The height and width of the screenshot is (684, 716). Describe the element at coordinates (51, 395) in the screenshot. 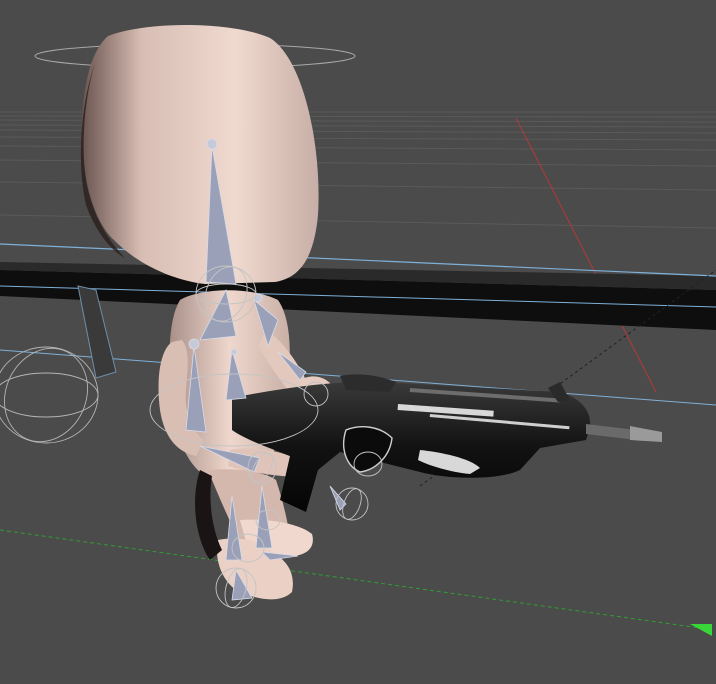

I see `root-control-circle-icon` at that location.